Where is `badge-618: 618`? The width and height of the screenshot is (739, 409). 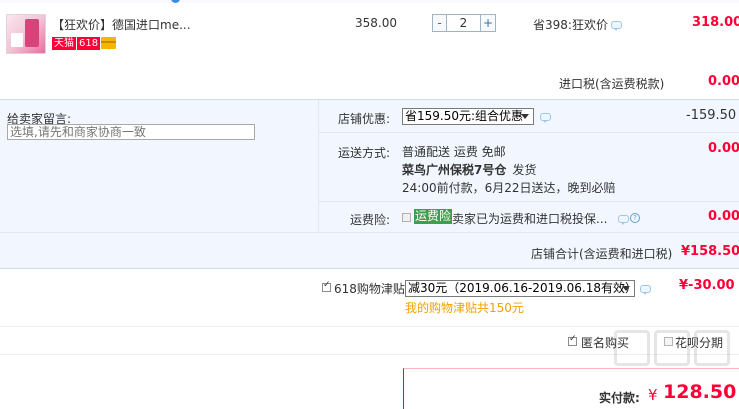
badge-618: 618 is located at coordinates (89, 43).